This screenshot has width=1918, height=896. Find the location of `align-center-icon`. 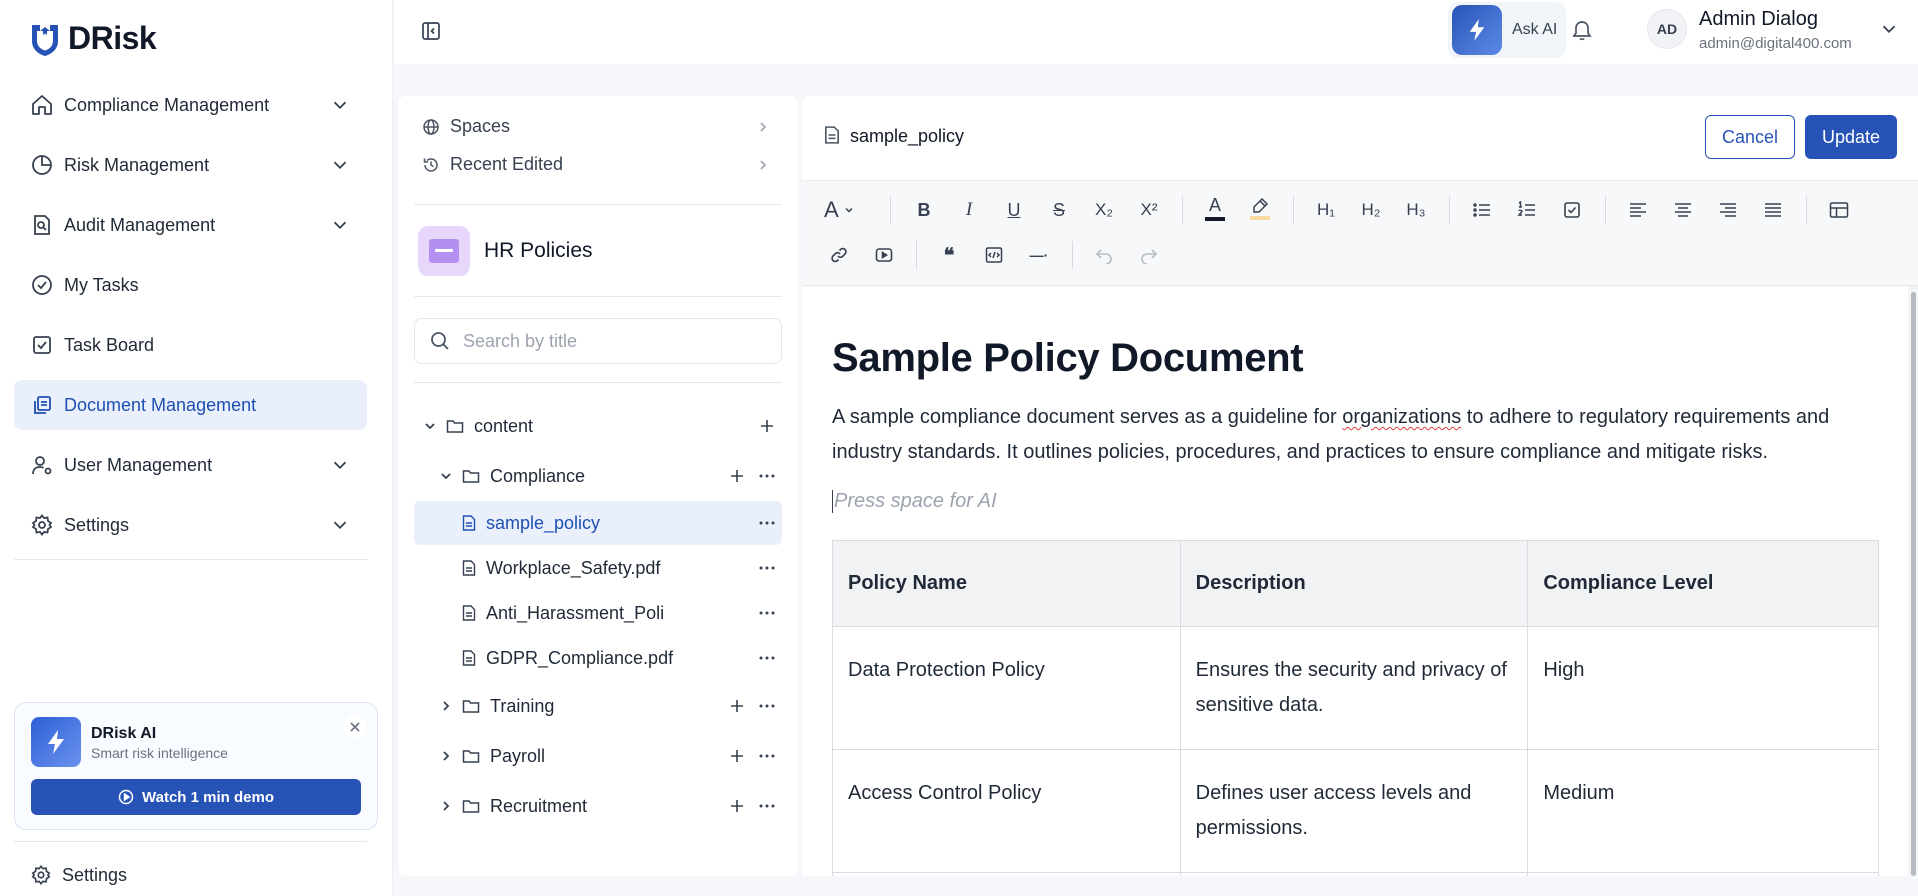

align-center-icon is located at coordinates (1683, 210).